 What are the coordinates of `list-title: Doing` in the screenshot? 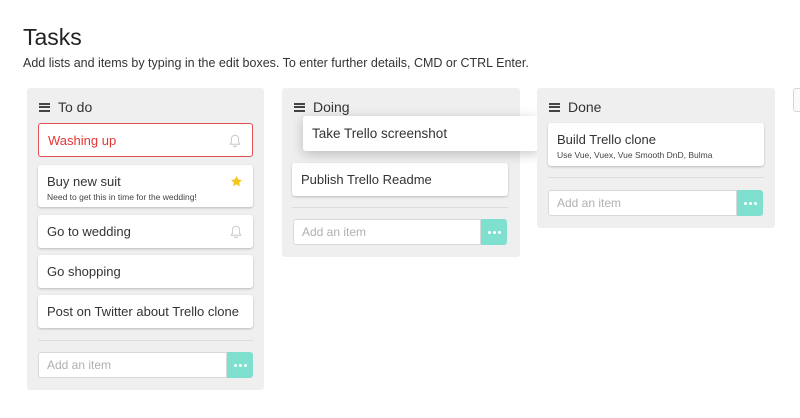 It's located at (331, 107).